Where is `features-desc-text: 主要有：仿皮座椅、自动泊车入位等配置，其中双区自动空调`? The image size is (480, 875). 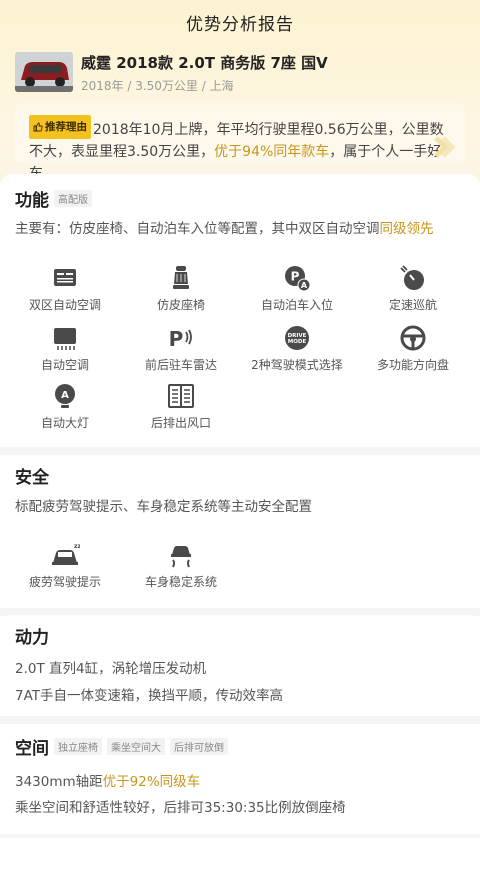 features-desc-text: 主要有：仿皮座椅、自动泊车入位等配置，其中双区自动空调 is located at coordinates (197, 229).